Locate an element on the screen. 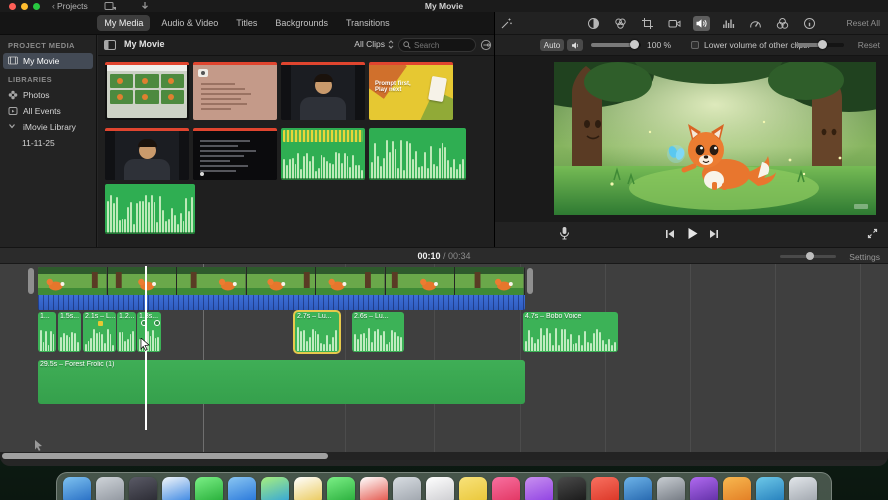 This screenshot has width=888, height=500. sidebar-item-my-movie: My Movie is located at coordinates (48, 61).